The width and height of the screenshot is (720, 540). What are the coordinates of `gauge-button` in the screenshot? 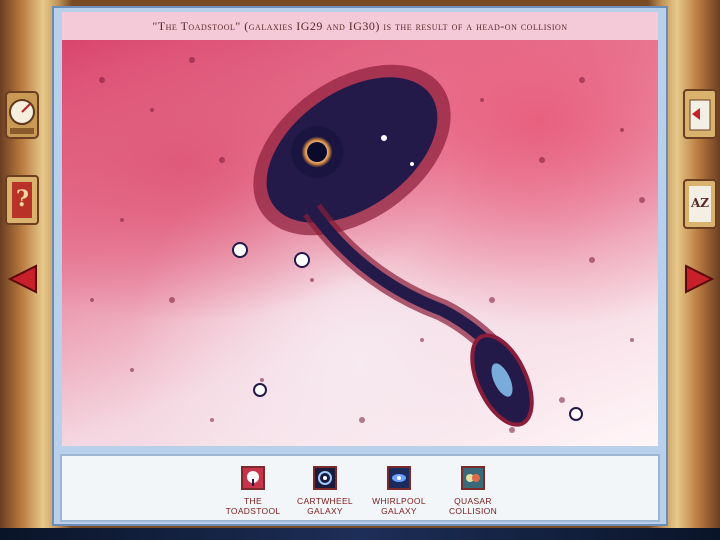 It's located at (22, 115).